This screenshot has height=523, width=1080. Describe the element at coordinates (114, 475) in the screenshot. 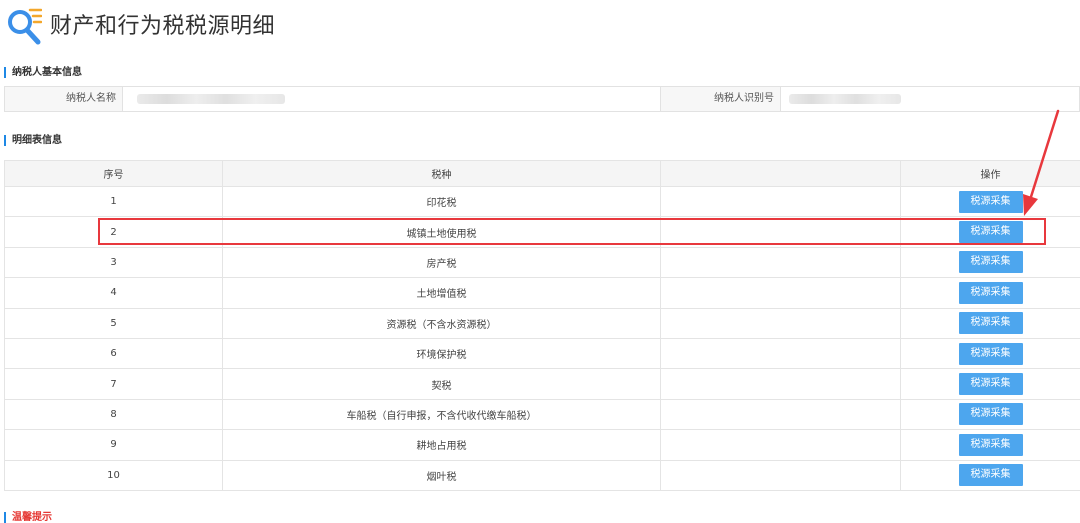

I see `row-no: 10` at that location.